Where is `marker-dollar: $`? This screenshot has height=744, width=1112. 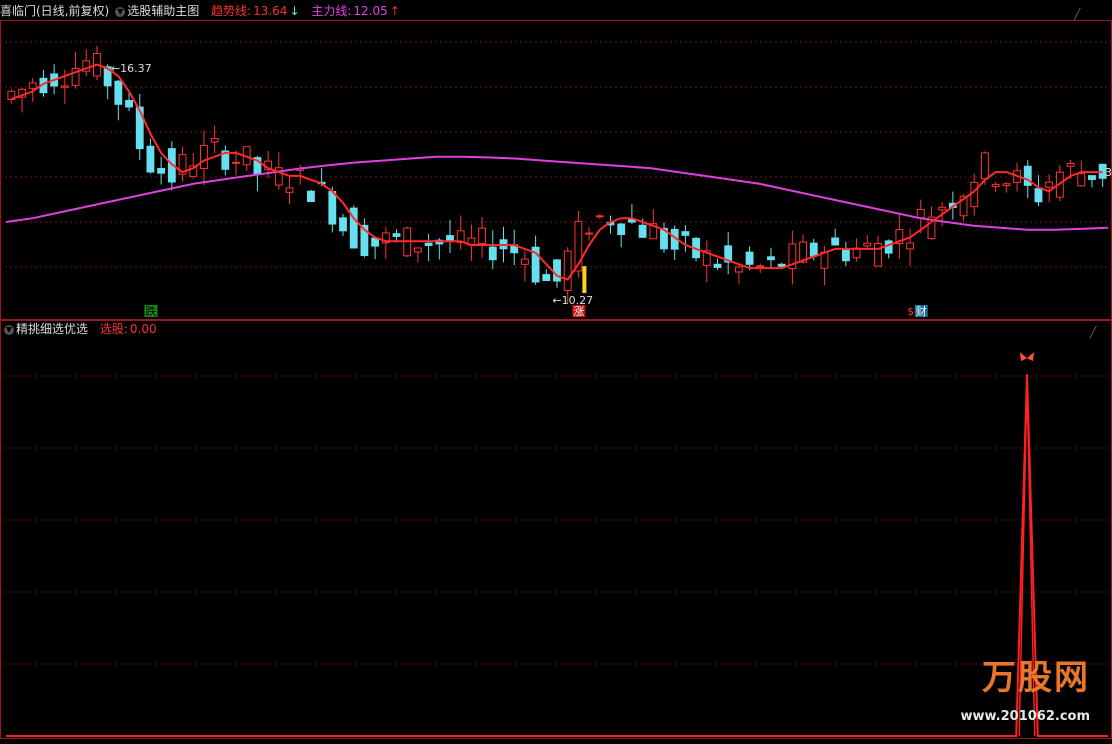 marker-dollar: $ is located at coordinates (910, 311).